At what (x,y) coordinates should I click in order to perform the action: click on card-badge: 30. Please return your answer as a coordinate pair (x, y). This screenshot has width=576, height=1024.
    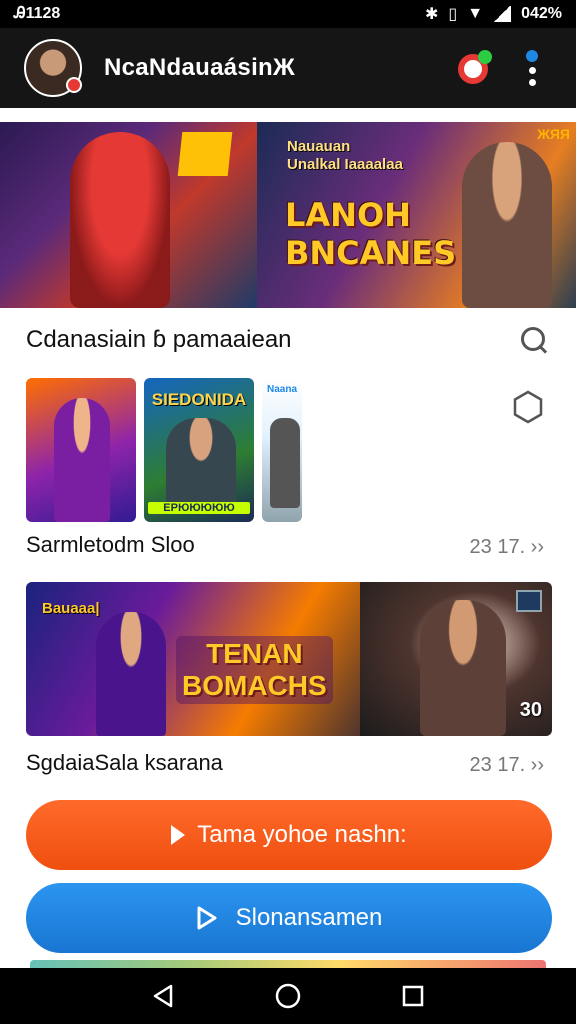
    Looking at the image, I should click on (530, 710).